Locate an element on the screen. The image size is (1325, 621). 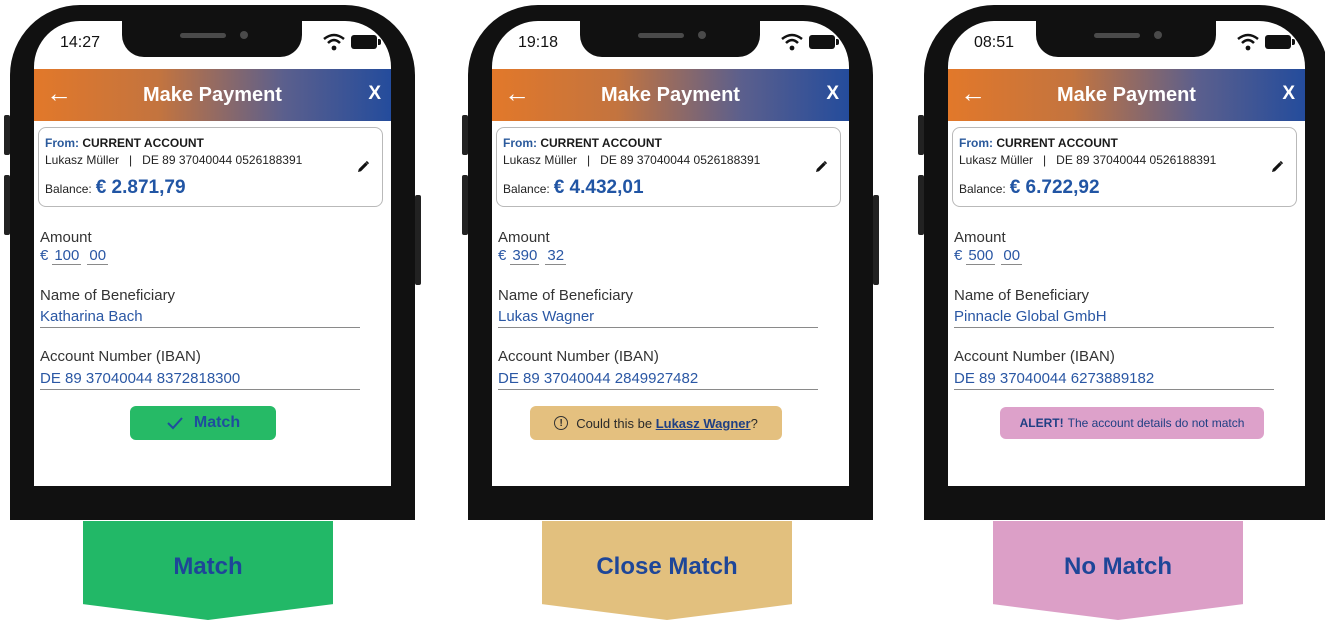
amount-field: €390 32 is located at coordinates (532, 256).